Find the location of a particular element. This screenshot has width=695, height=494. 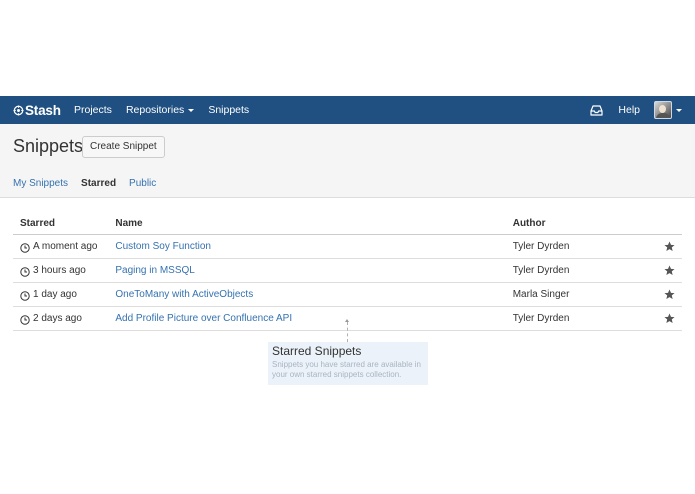

nav-repositories-label: Repositories is located at coordinates (155, 110).